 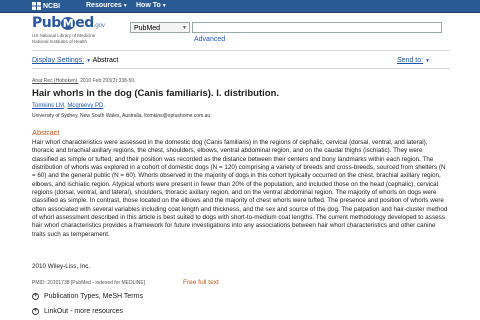 What do you see at coordinates (209, 39) in the screenshot?
I see `advanced-search-link: Advanced` at bounding box center [209, 39].